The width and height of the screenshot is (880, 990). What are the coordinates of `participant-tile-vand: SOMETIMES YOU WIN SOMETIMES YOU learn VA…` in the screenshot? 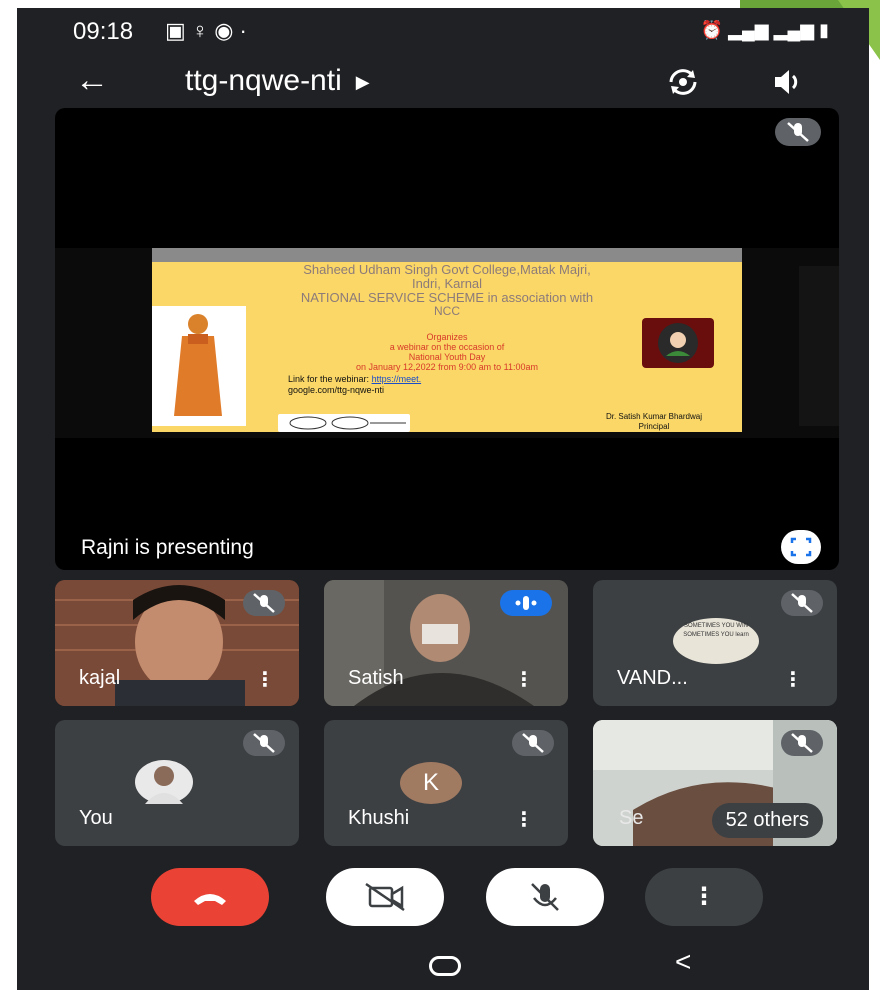 It's located at (715, 643).